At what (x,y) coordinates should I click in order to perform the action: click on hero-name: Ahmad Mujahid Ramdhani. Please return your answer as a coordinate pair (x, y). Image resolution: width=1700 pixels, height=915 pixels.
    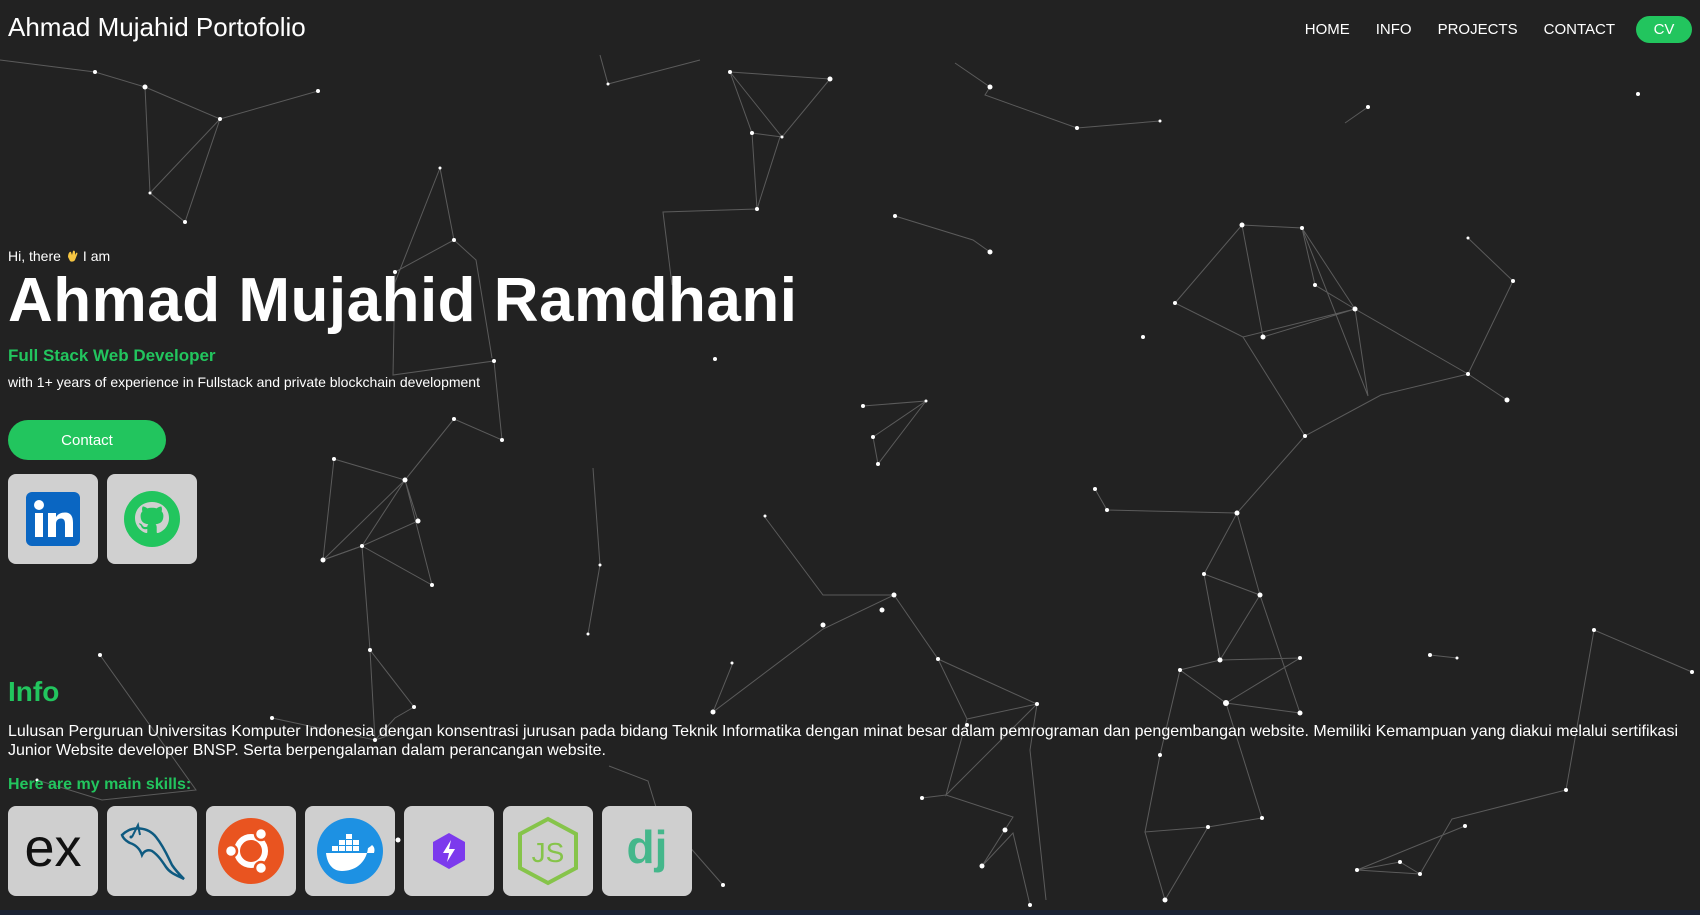
    Looking at the image, I should click on (403, 300).